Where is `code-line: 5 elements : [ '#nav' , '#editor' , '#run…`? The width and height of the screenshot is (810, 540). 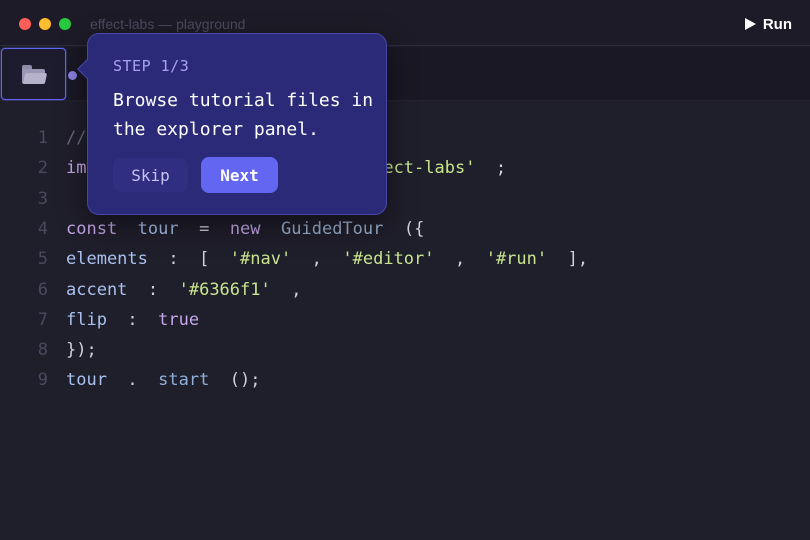 code-line: 5 elements : [ '#nav' , '#editor' , '#run… is located at coordinates (405, 259).